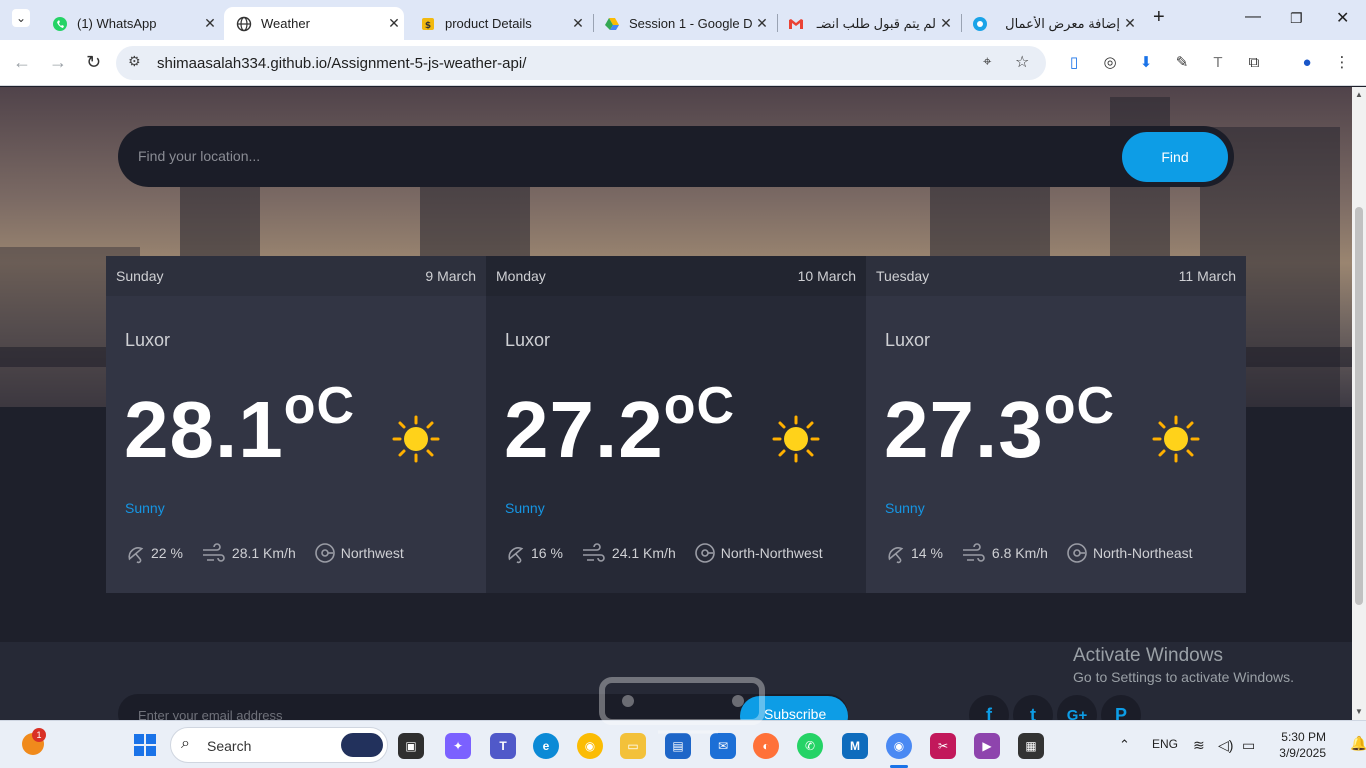 Image resolution: width=1366 pixels, height=768 pixels. What do you see at coordinates (927, 553) in the screenshot?
I see `humidity-value: 14 %` at bounding box center [927, 553].